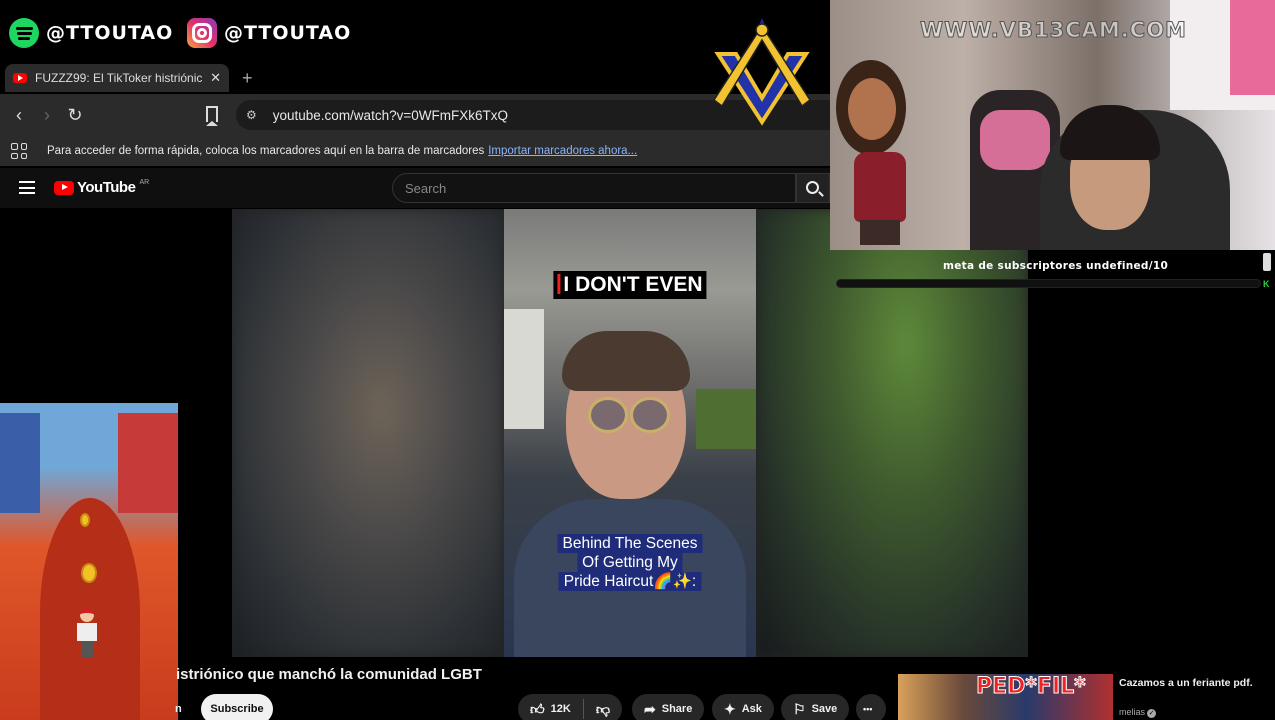 The width and height of the screenshot is (1275, 720). I want to click on ask-button: ✦ Ask, so click(743, 707).